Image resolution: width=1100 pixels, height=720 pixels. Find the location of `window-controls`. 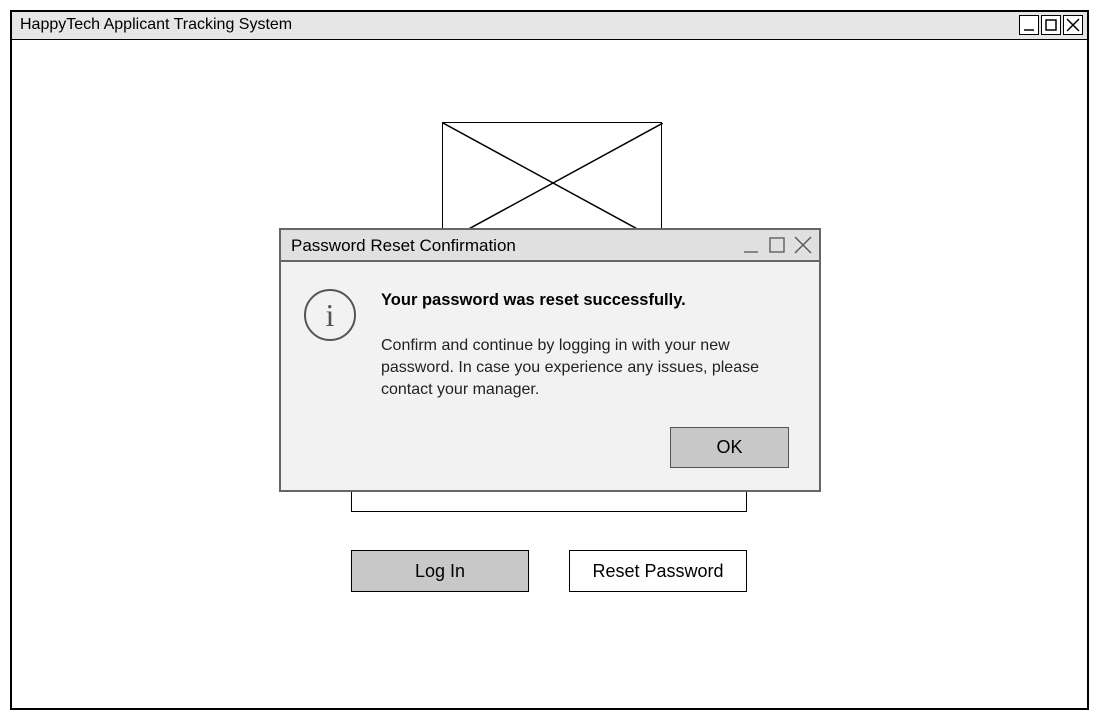

window-controls is located at coordinates (1051, 25).